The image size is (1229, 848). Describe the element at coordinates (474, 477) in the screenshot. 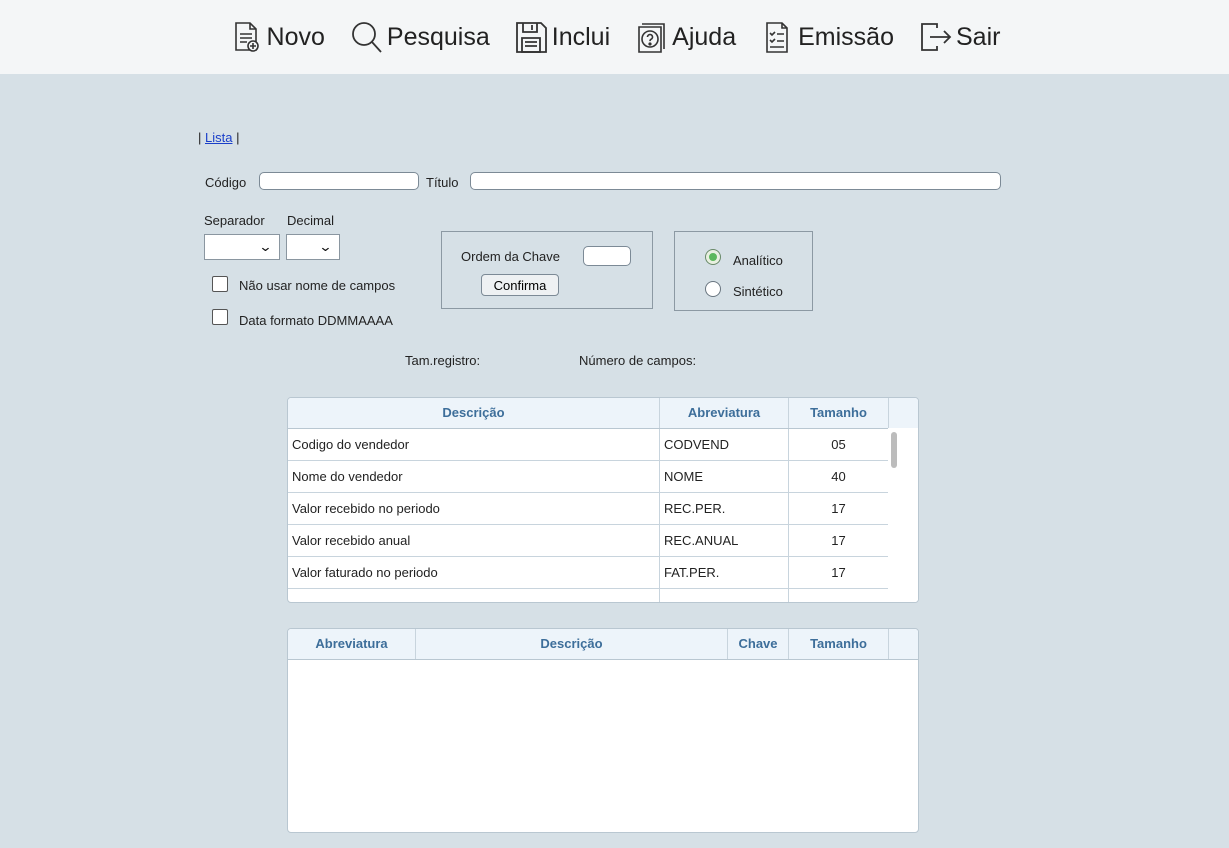

I see `cell-descricao: Nome do vendedor` at that location.